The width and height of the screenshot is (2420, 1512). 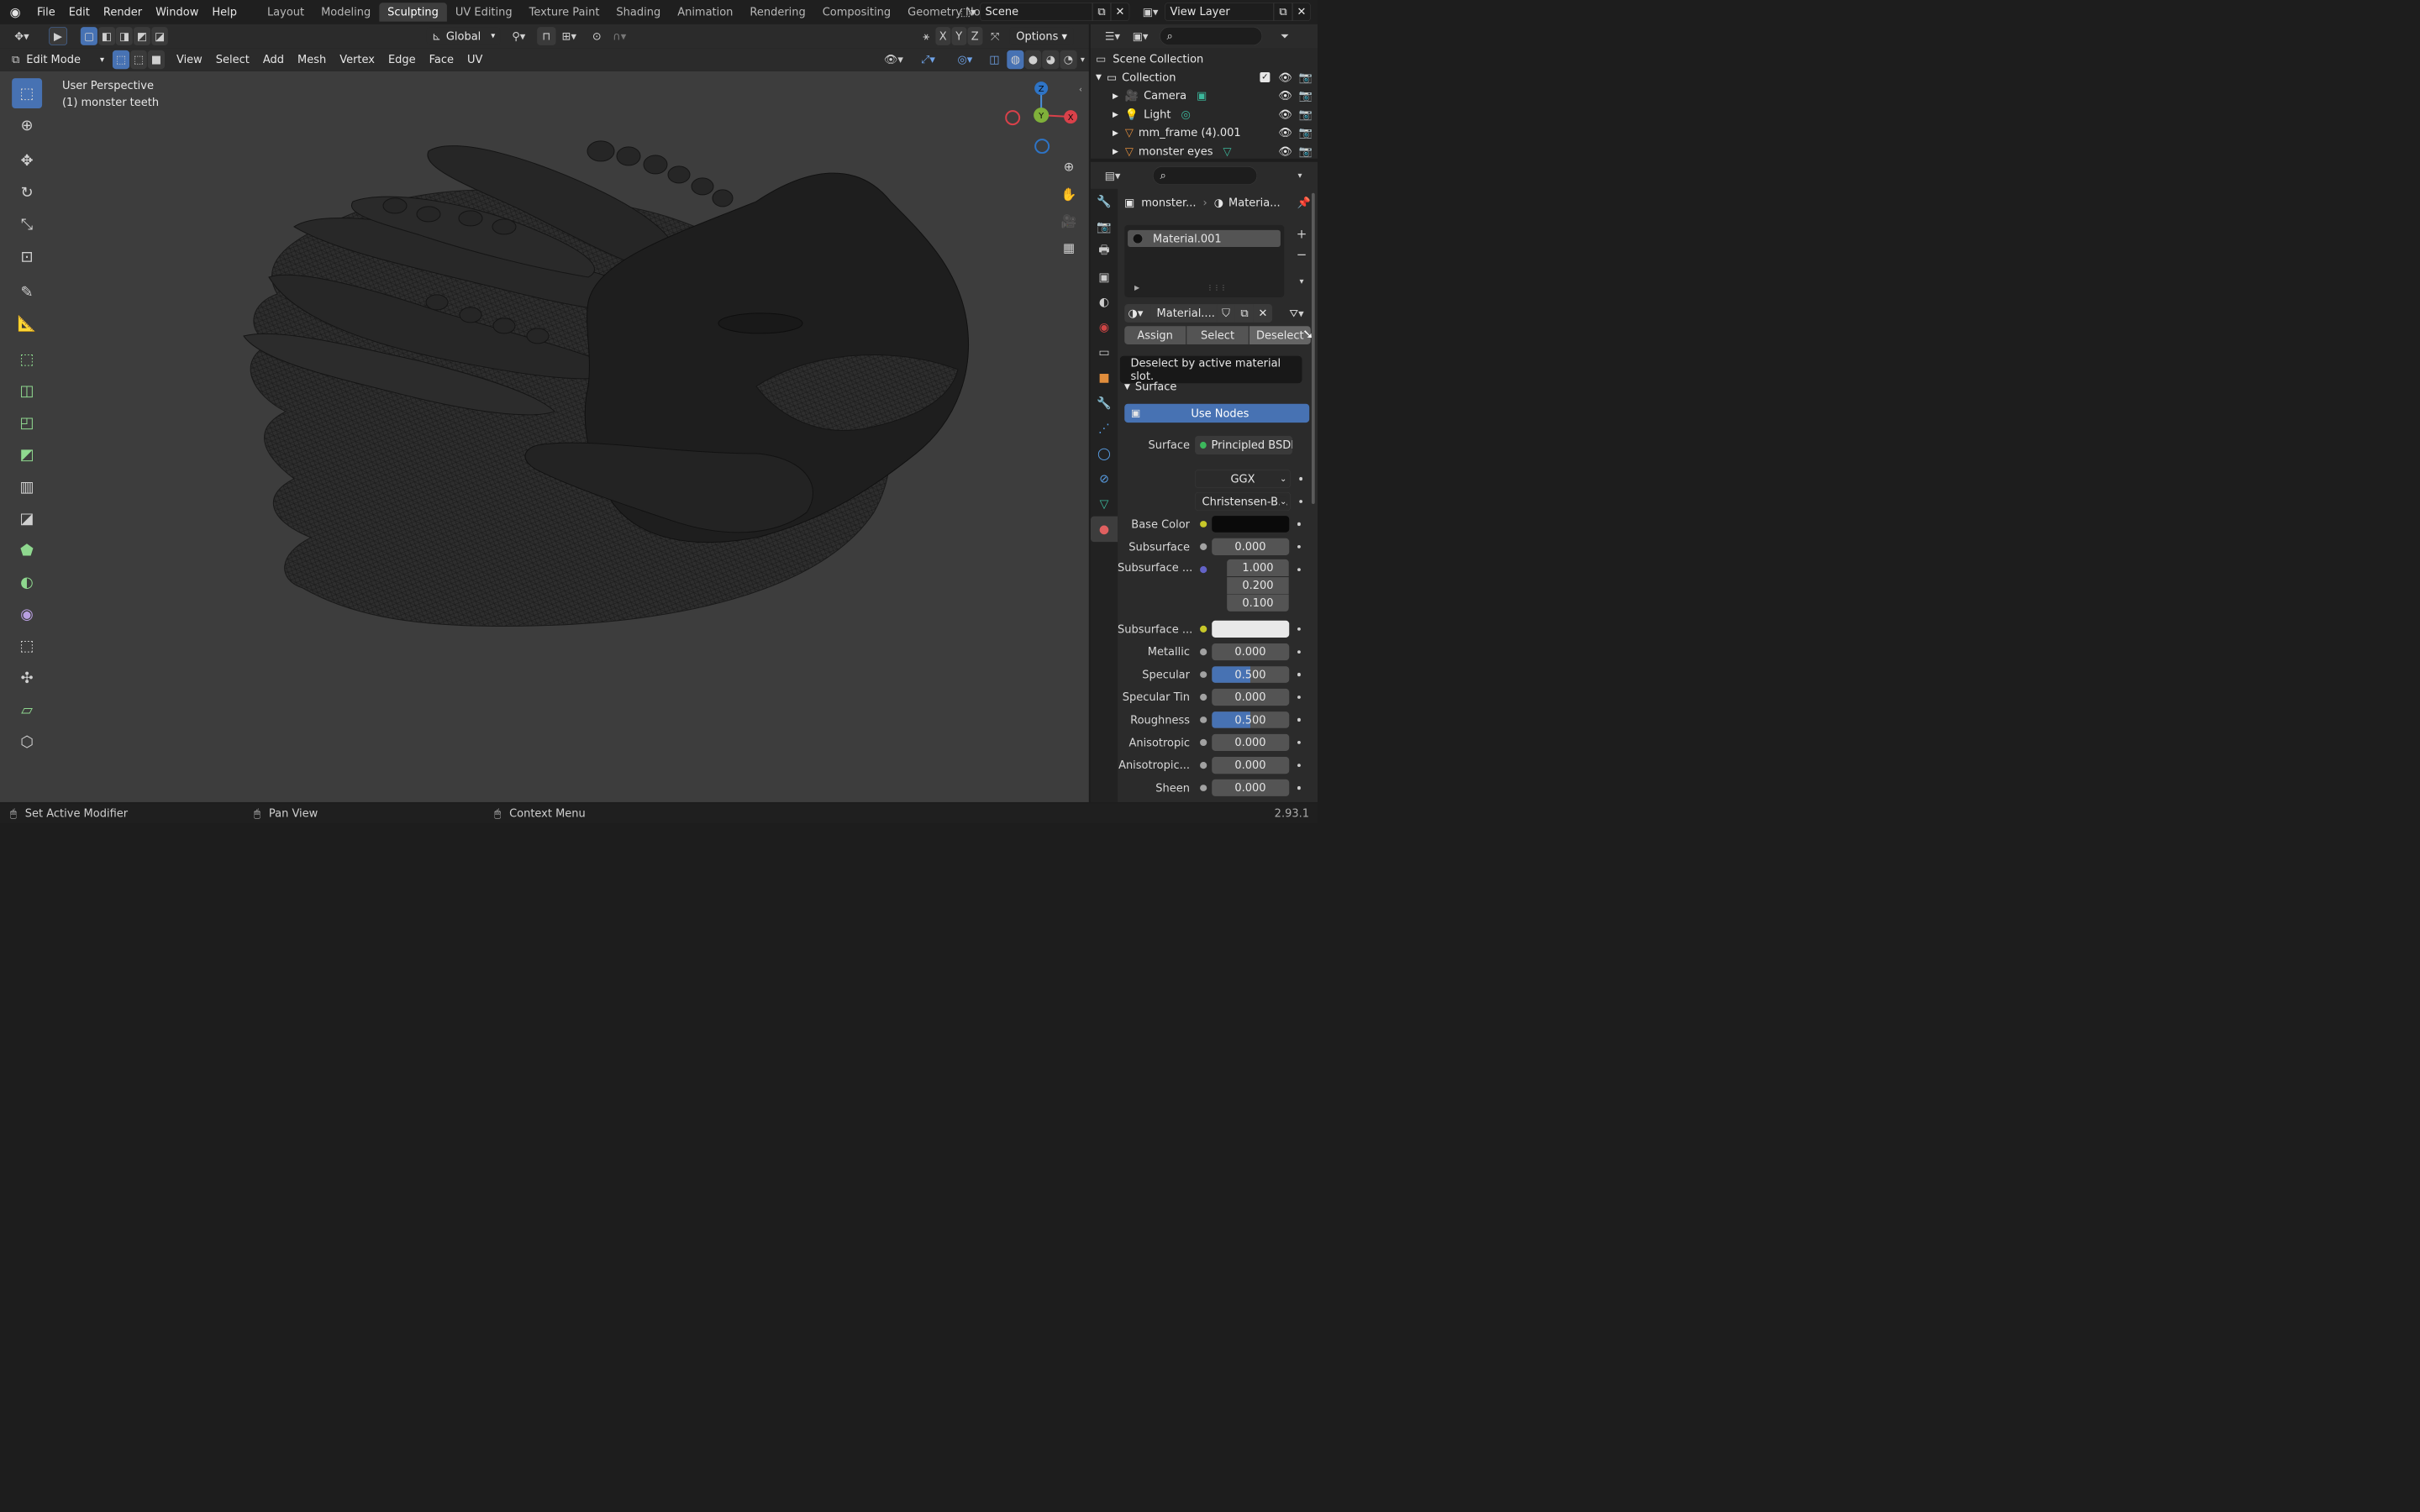 What do you see at coordinates (1216, 413) in the screenshot?
I see `use-nodes-button: ▣ Use Nodes` at bounding box center [1216, 413].